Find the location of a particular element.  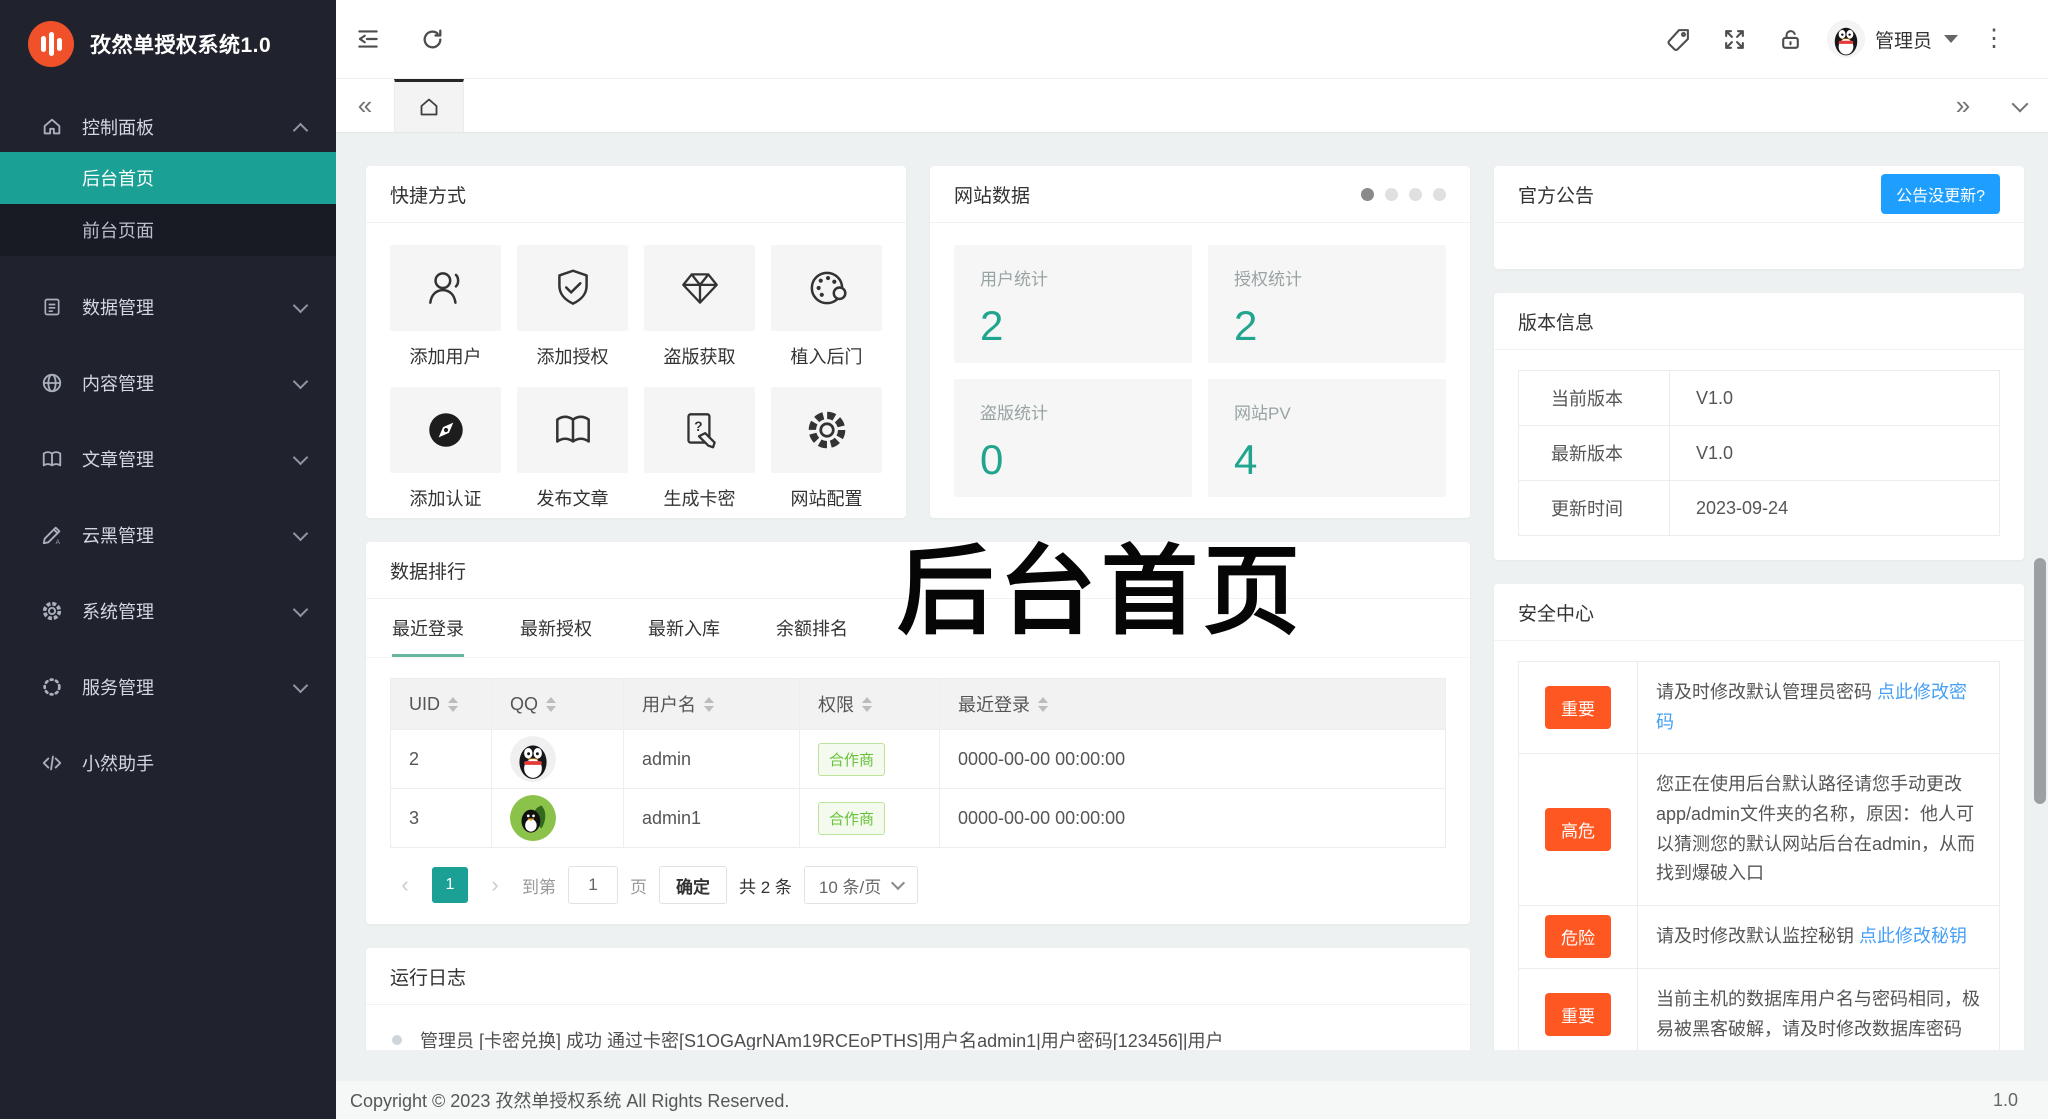

sidebar-item-label: 小然助手 is located at coordinates (118, 764).